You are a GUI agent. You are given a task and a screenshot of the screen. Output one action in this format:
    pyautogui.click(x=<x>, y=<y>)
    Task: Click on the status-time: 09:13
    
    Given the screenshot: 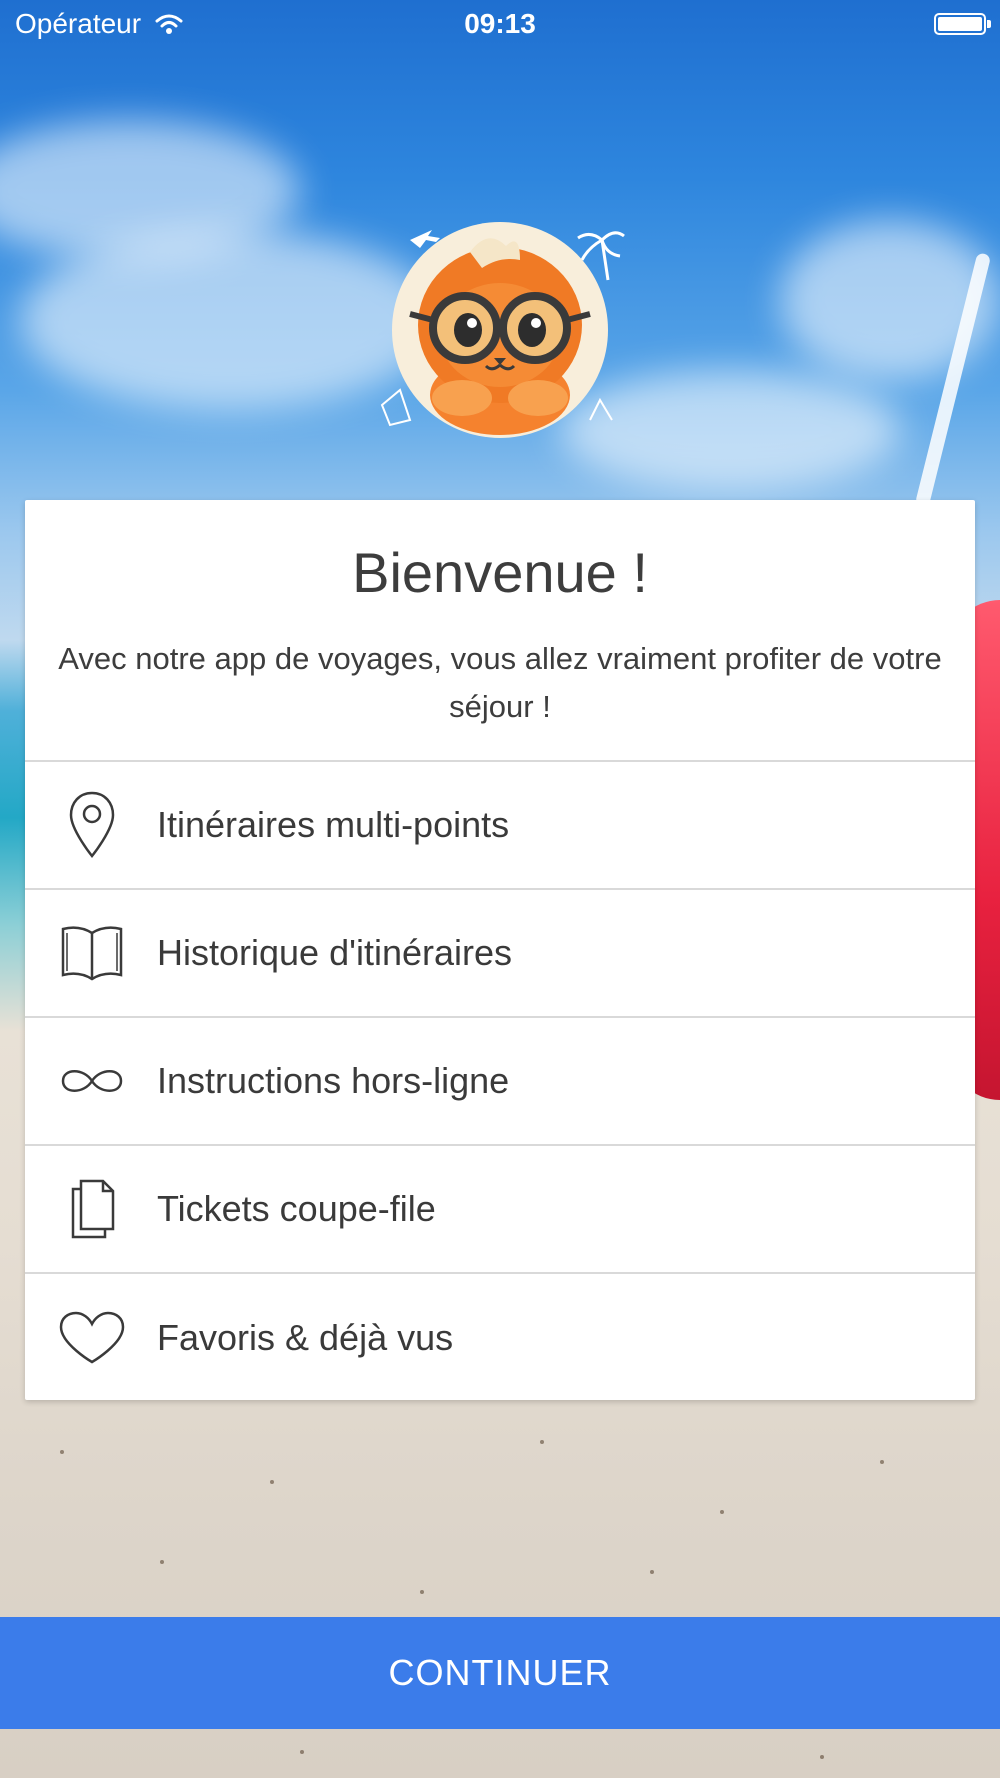 What is the action you would take?
    pyautogui.click(x=500, y=23)
    